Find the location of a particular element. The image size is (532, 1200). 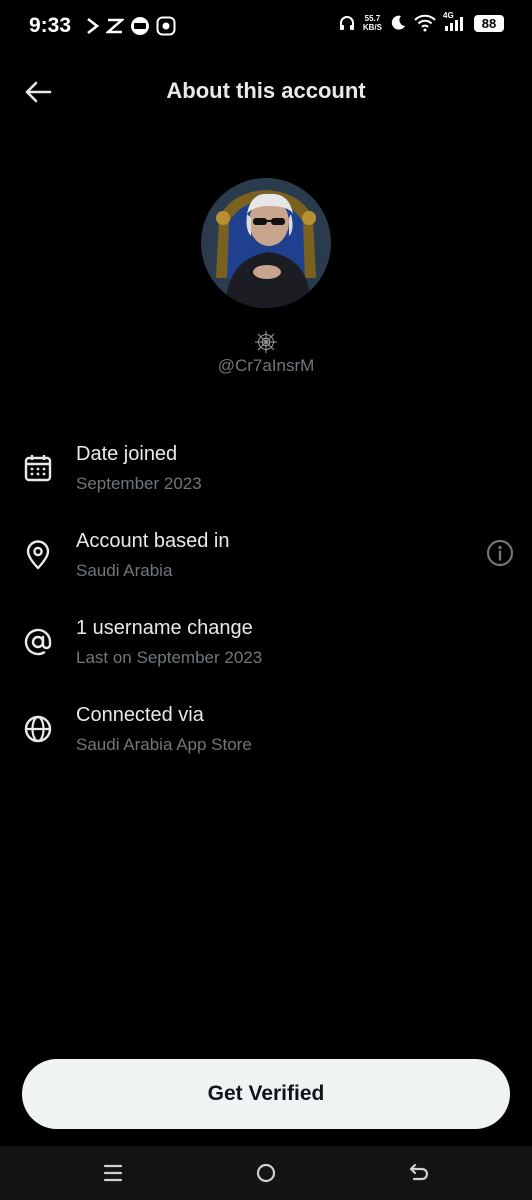

moon-icon is located at coordinates (398, 22).